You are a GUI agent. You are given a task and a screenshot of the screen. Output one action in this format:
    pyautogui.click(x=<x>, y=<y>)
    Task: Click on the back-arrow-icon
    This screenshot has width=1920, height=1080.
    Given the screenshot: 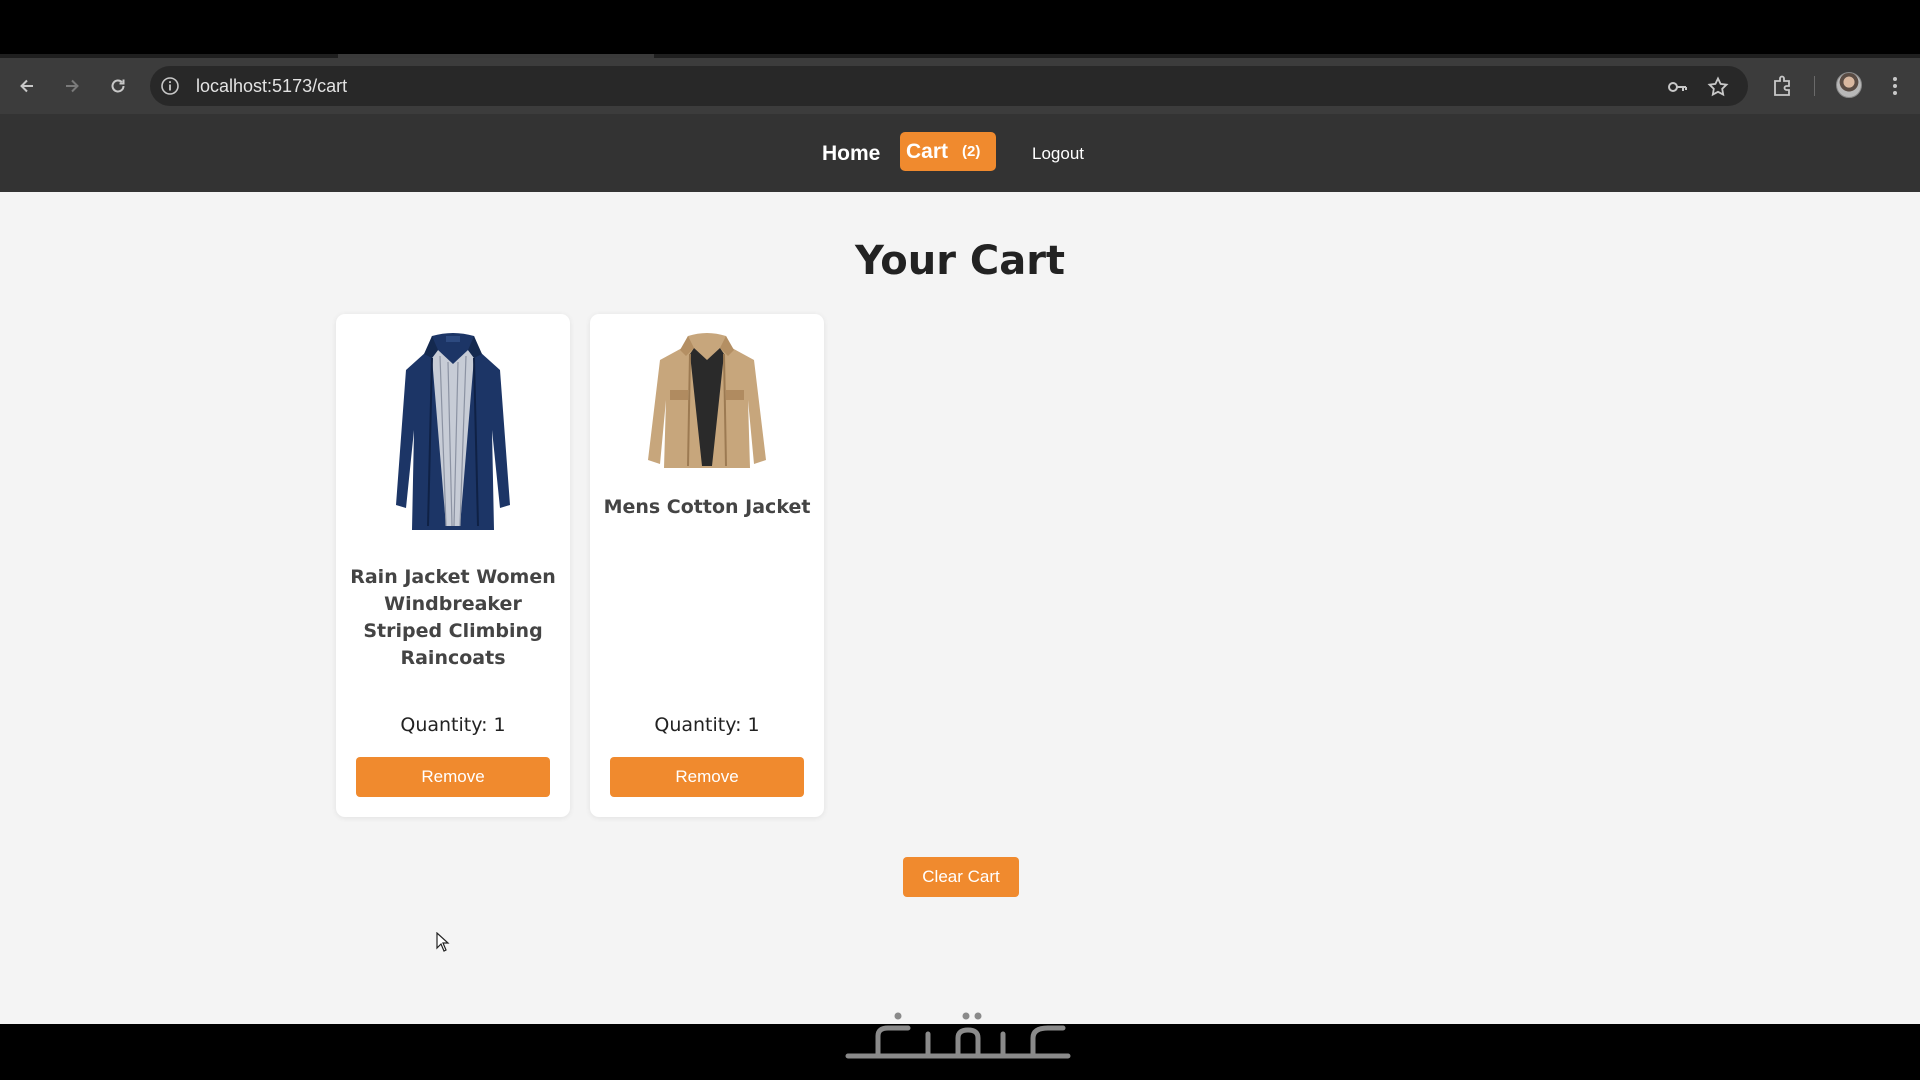 What is the action you would take?
    pyautogui.click(x=27, y=86)
    